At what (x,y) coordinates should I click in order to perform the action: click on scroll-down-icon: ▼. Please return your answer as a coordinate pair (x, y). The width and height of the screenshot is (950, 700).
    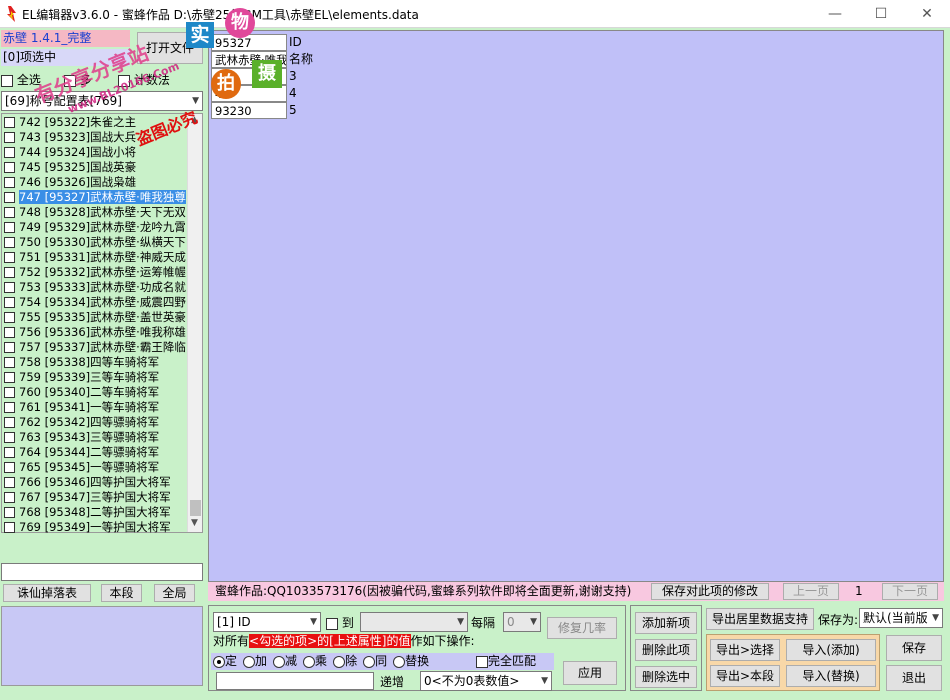
    Looking at the image, I should click on (194, 523).